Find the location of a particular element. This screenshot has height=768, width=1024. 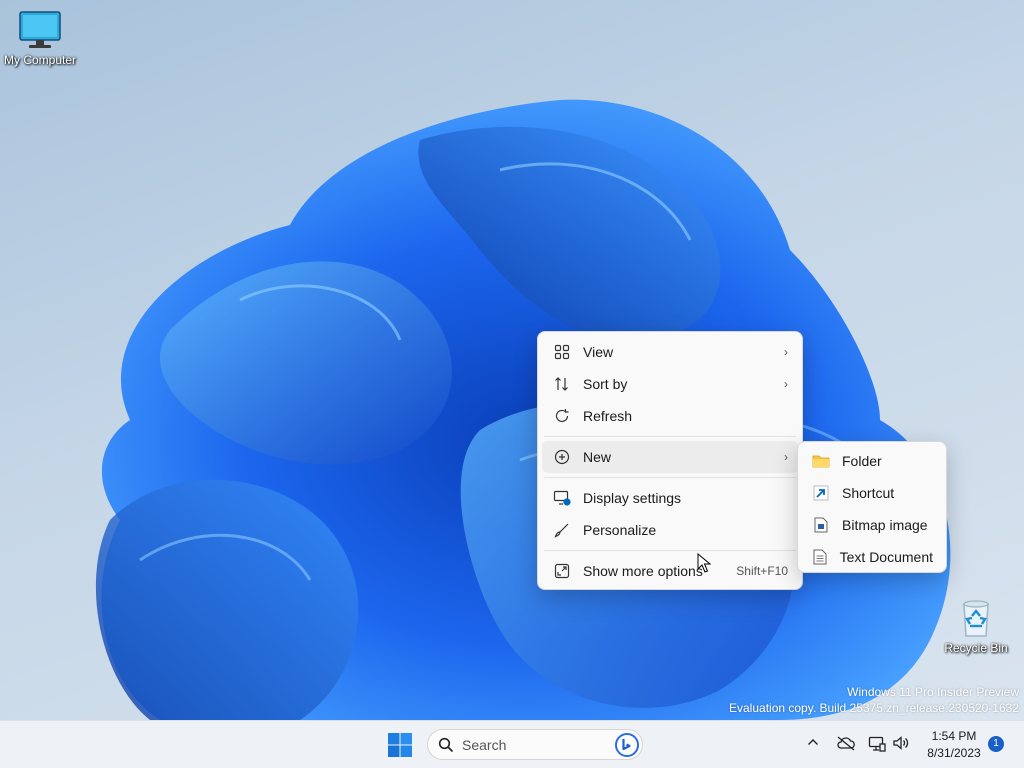

menu-item-label: Text Document is located at coordinates (886, 557).